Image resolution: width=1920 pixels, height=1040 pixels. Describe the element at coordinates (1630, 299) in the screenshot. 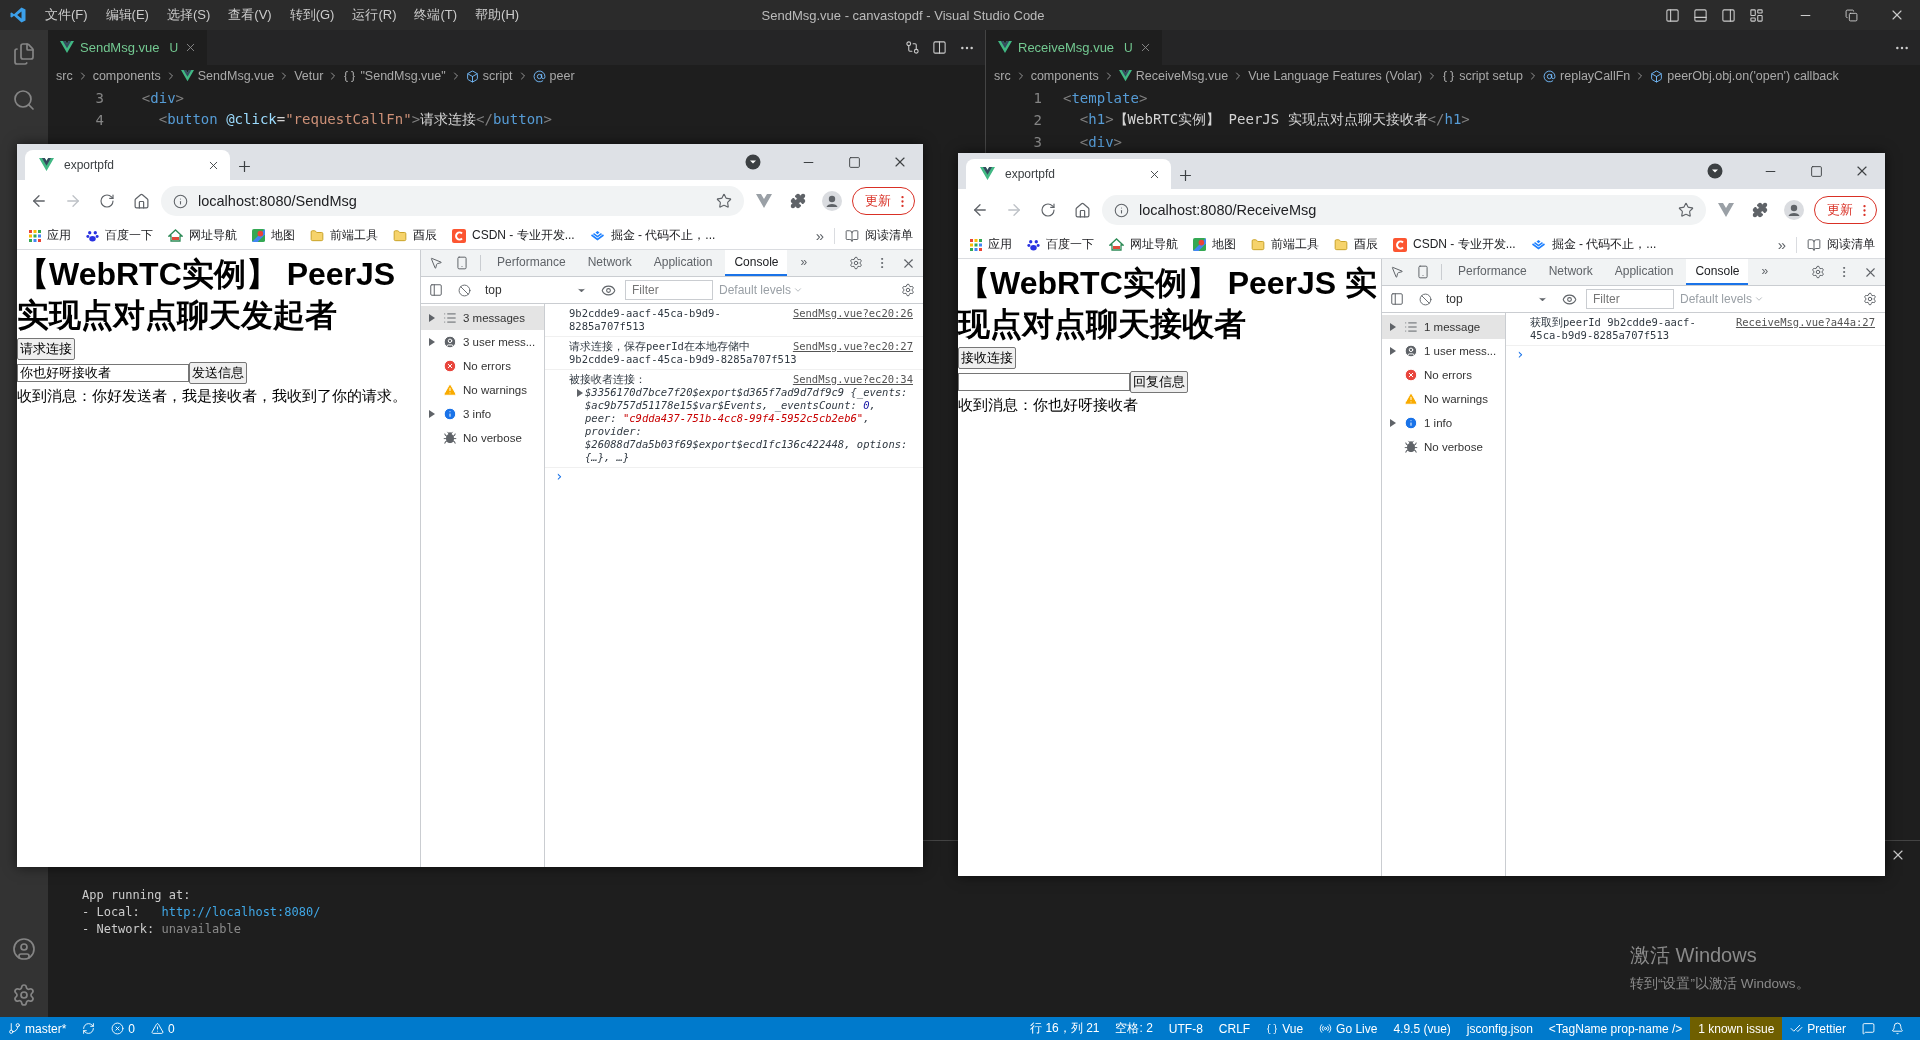

I see `filter-input: Filter` at that location.